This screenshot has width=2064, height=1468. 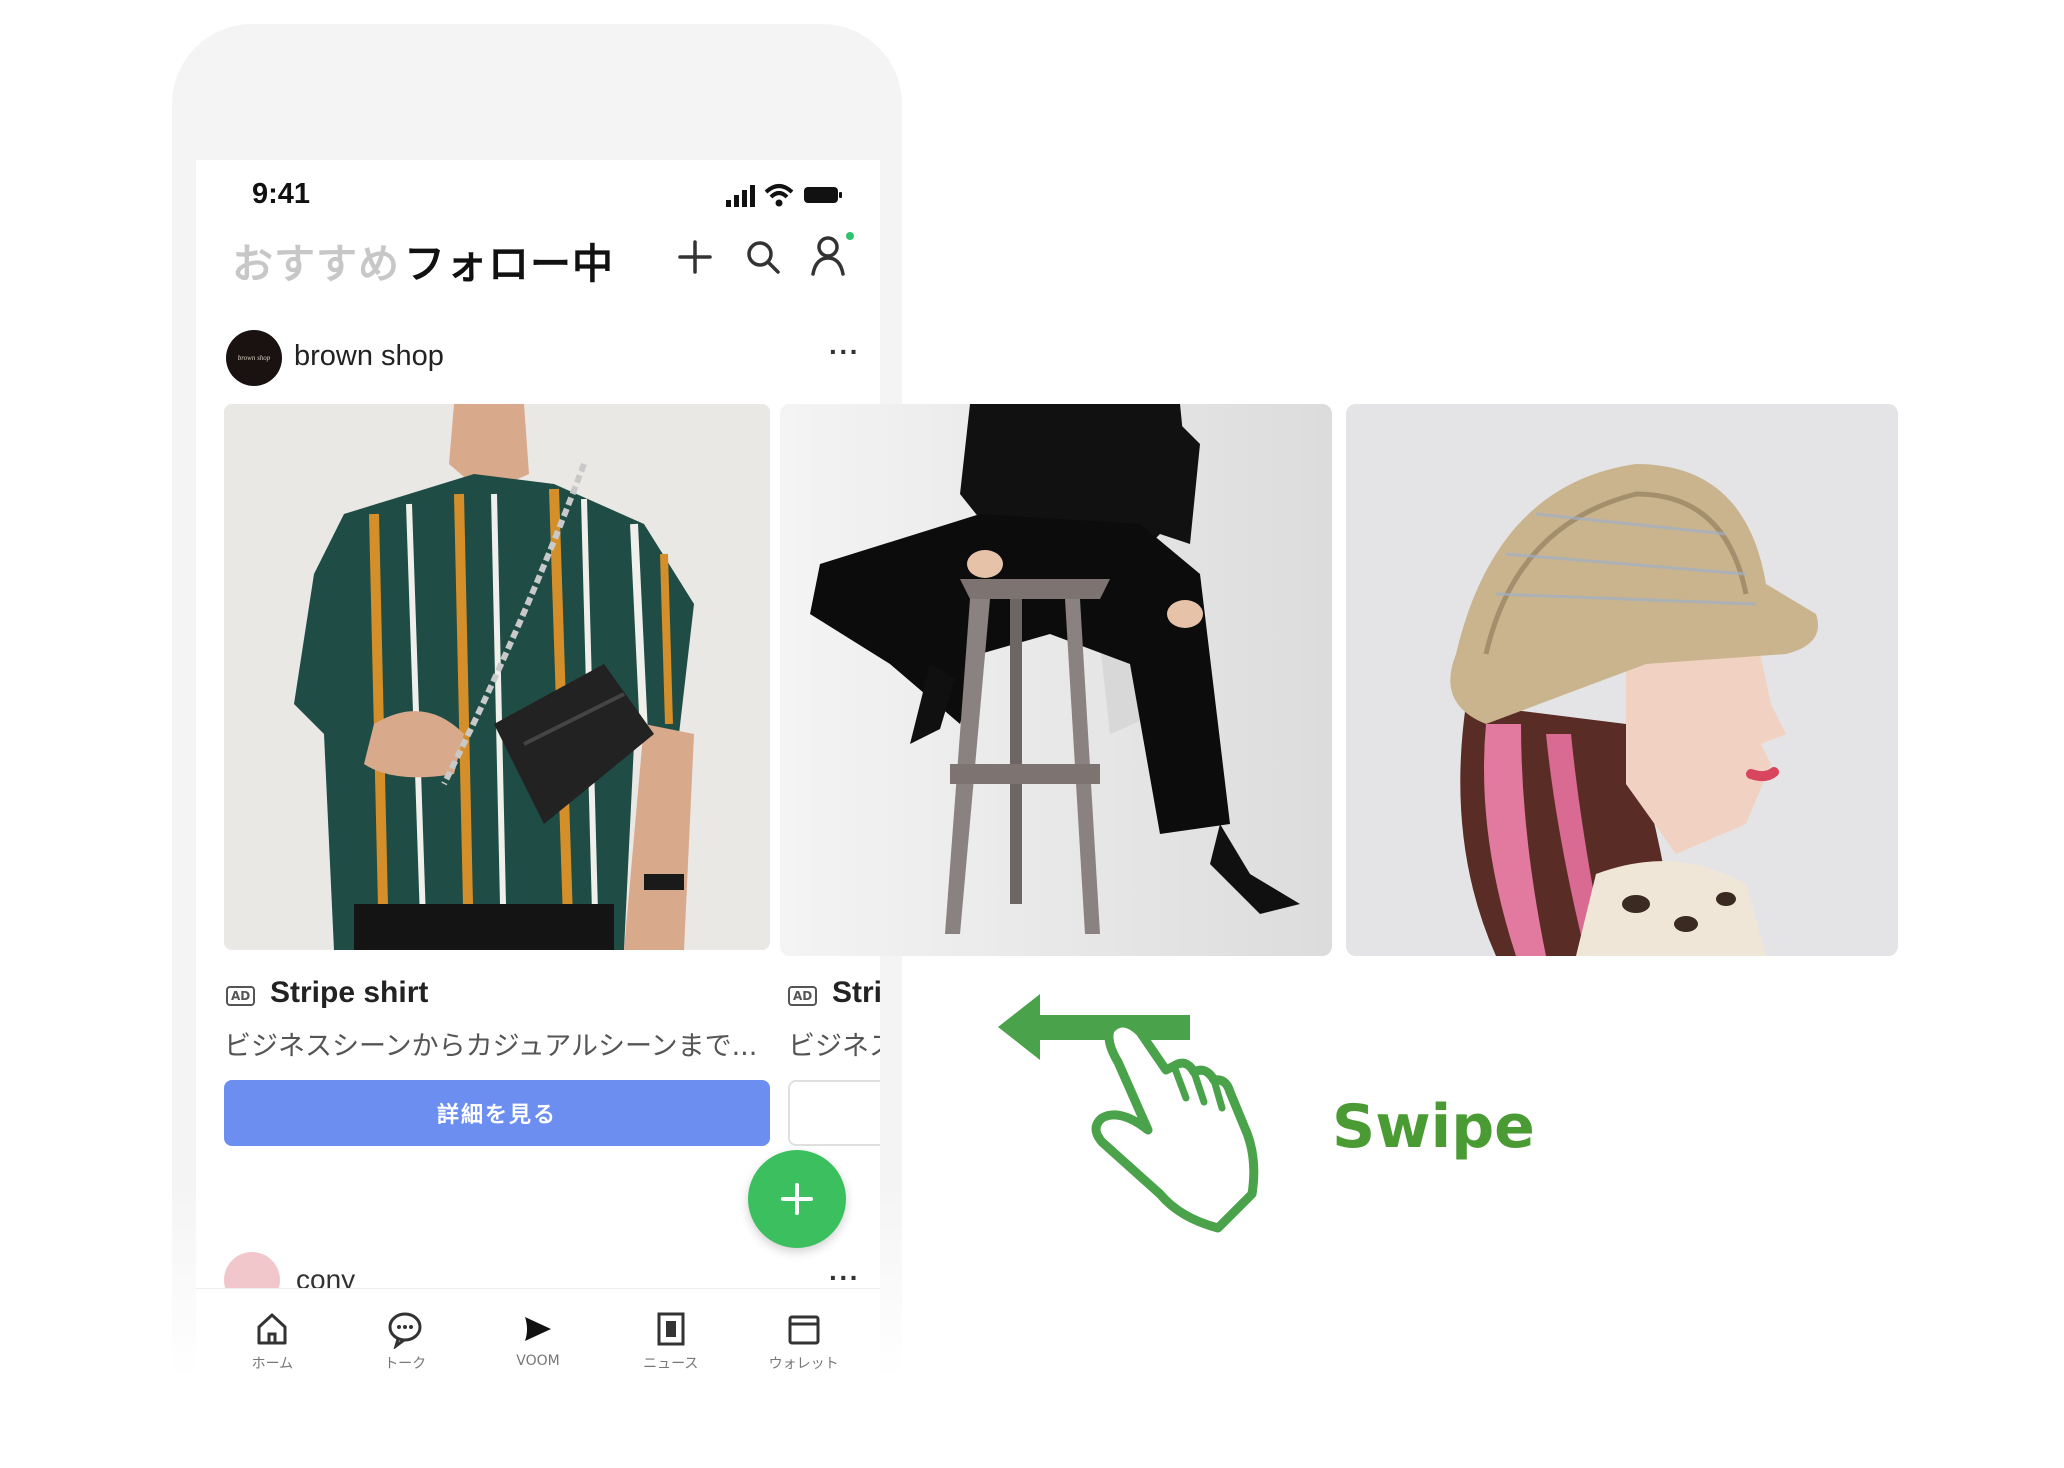 I want to click on status-time: 9:41, so click(x=281, y=194).